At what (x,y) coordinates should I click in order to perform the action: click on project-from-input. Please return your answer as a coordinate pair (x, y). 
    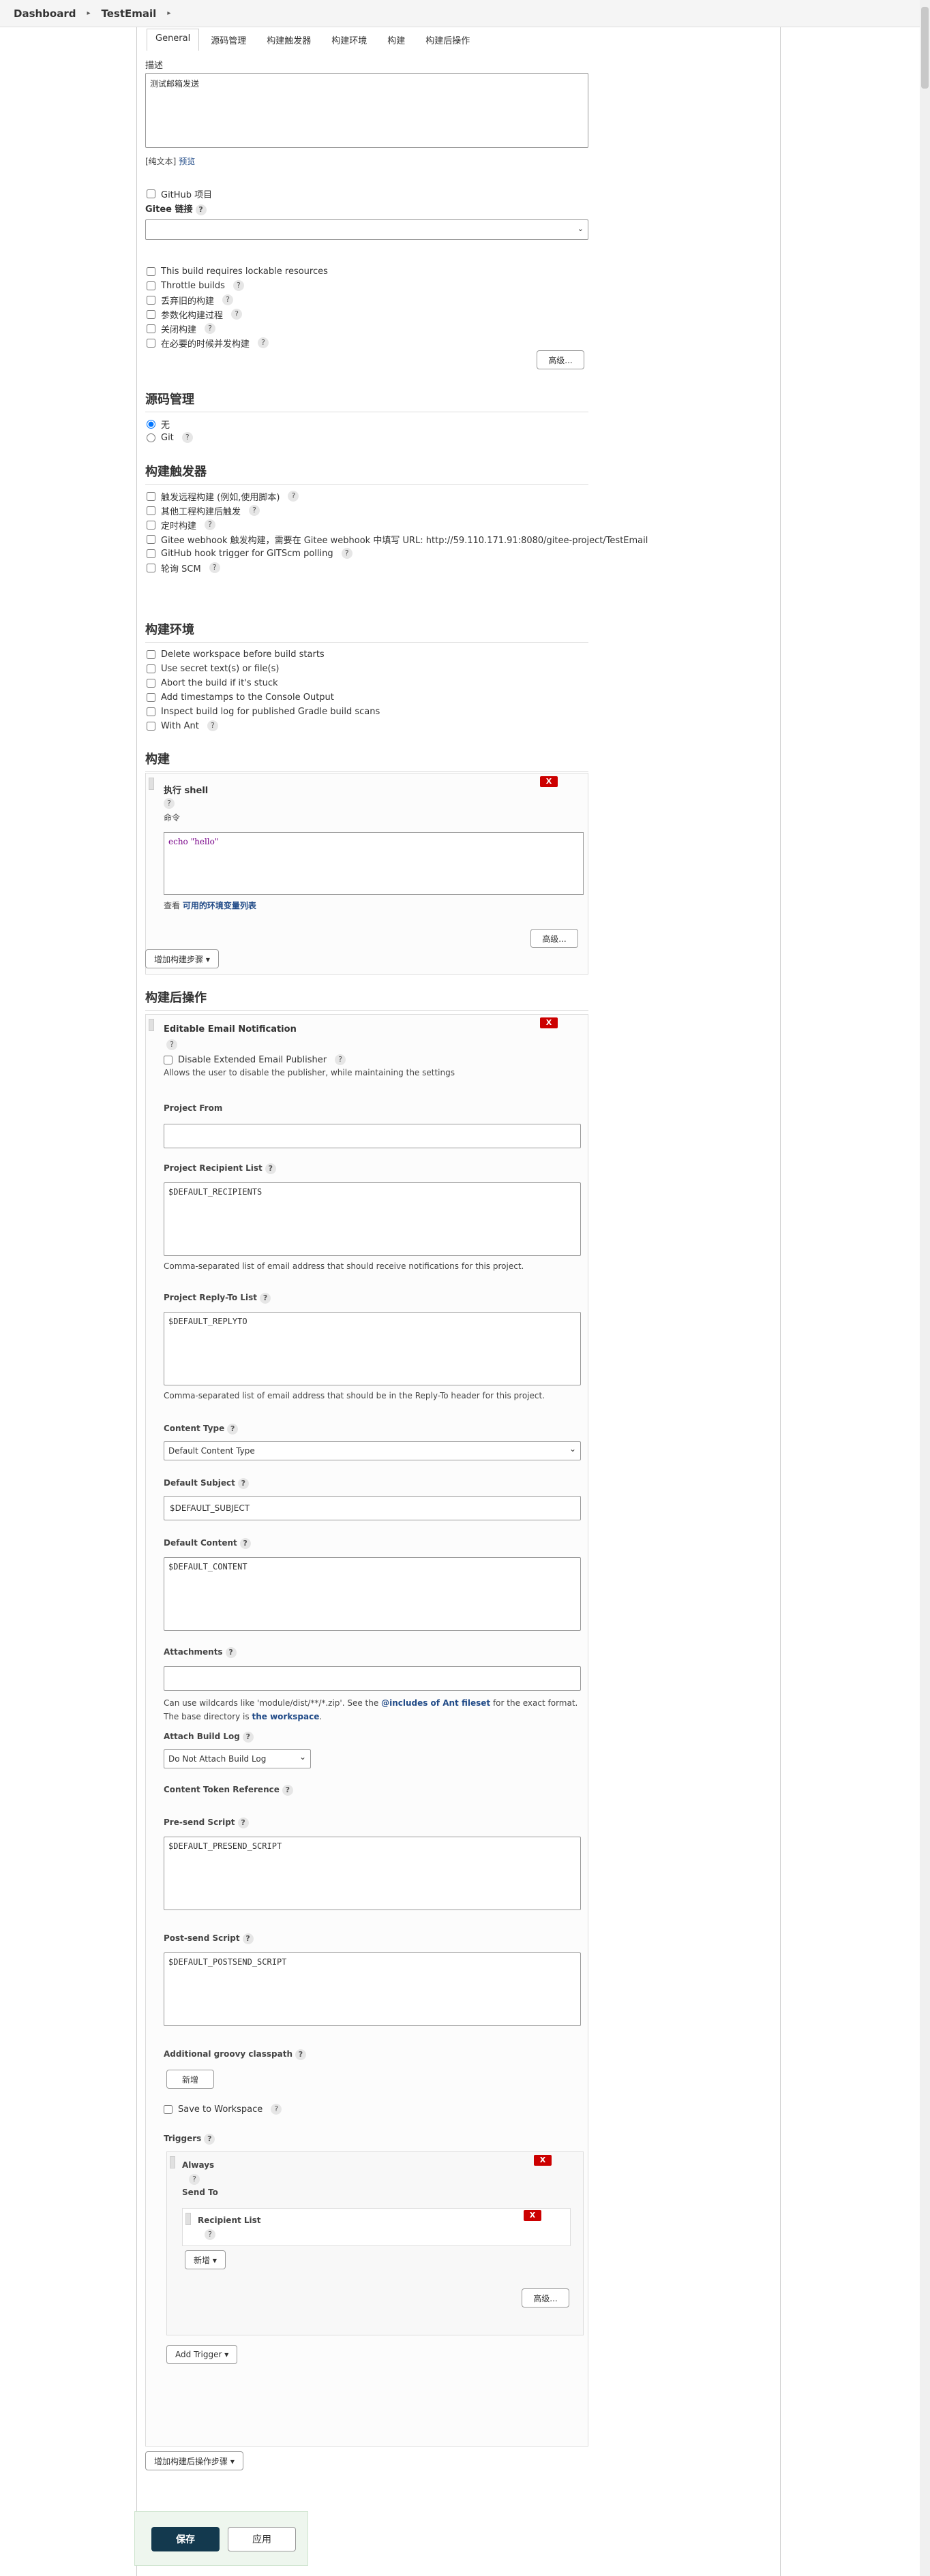
    Looking at the image, I should click on (372, 1136).